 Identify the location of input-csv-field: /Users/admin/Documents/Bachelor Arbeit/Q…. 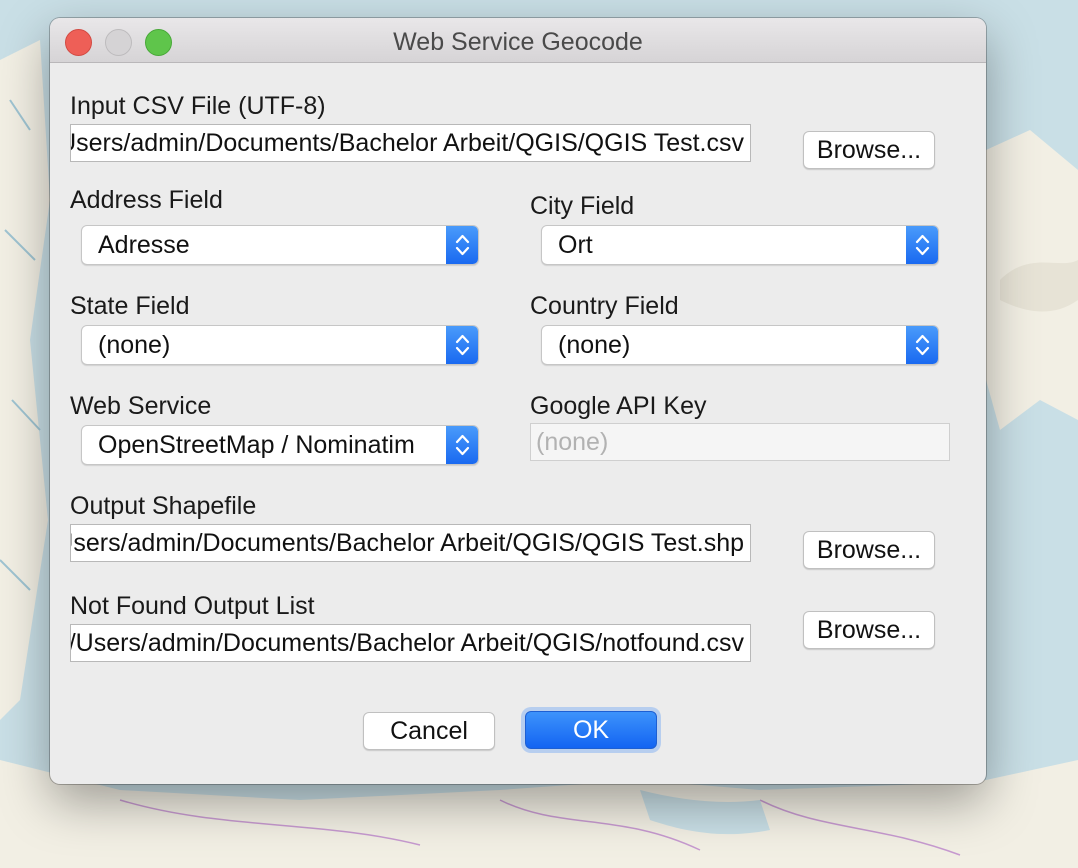
(410, 143).